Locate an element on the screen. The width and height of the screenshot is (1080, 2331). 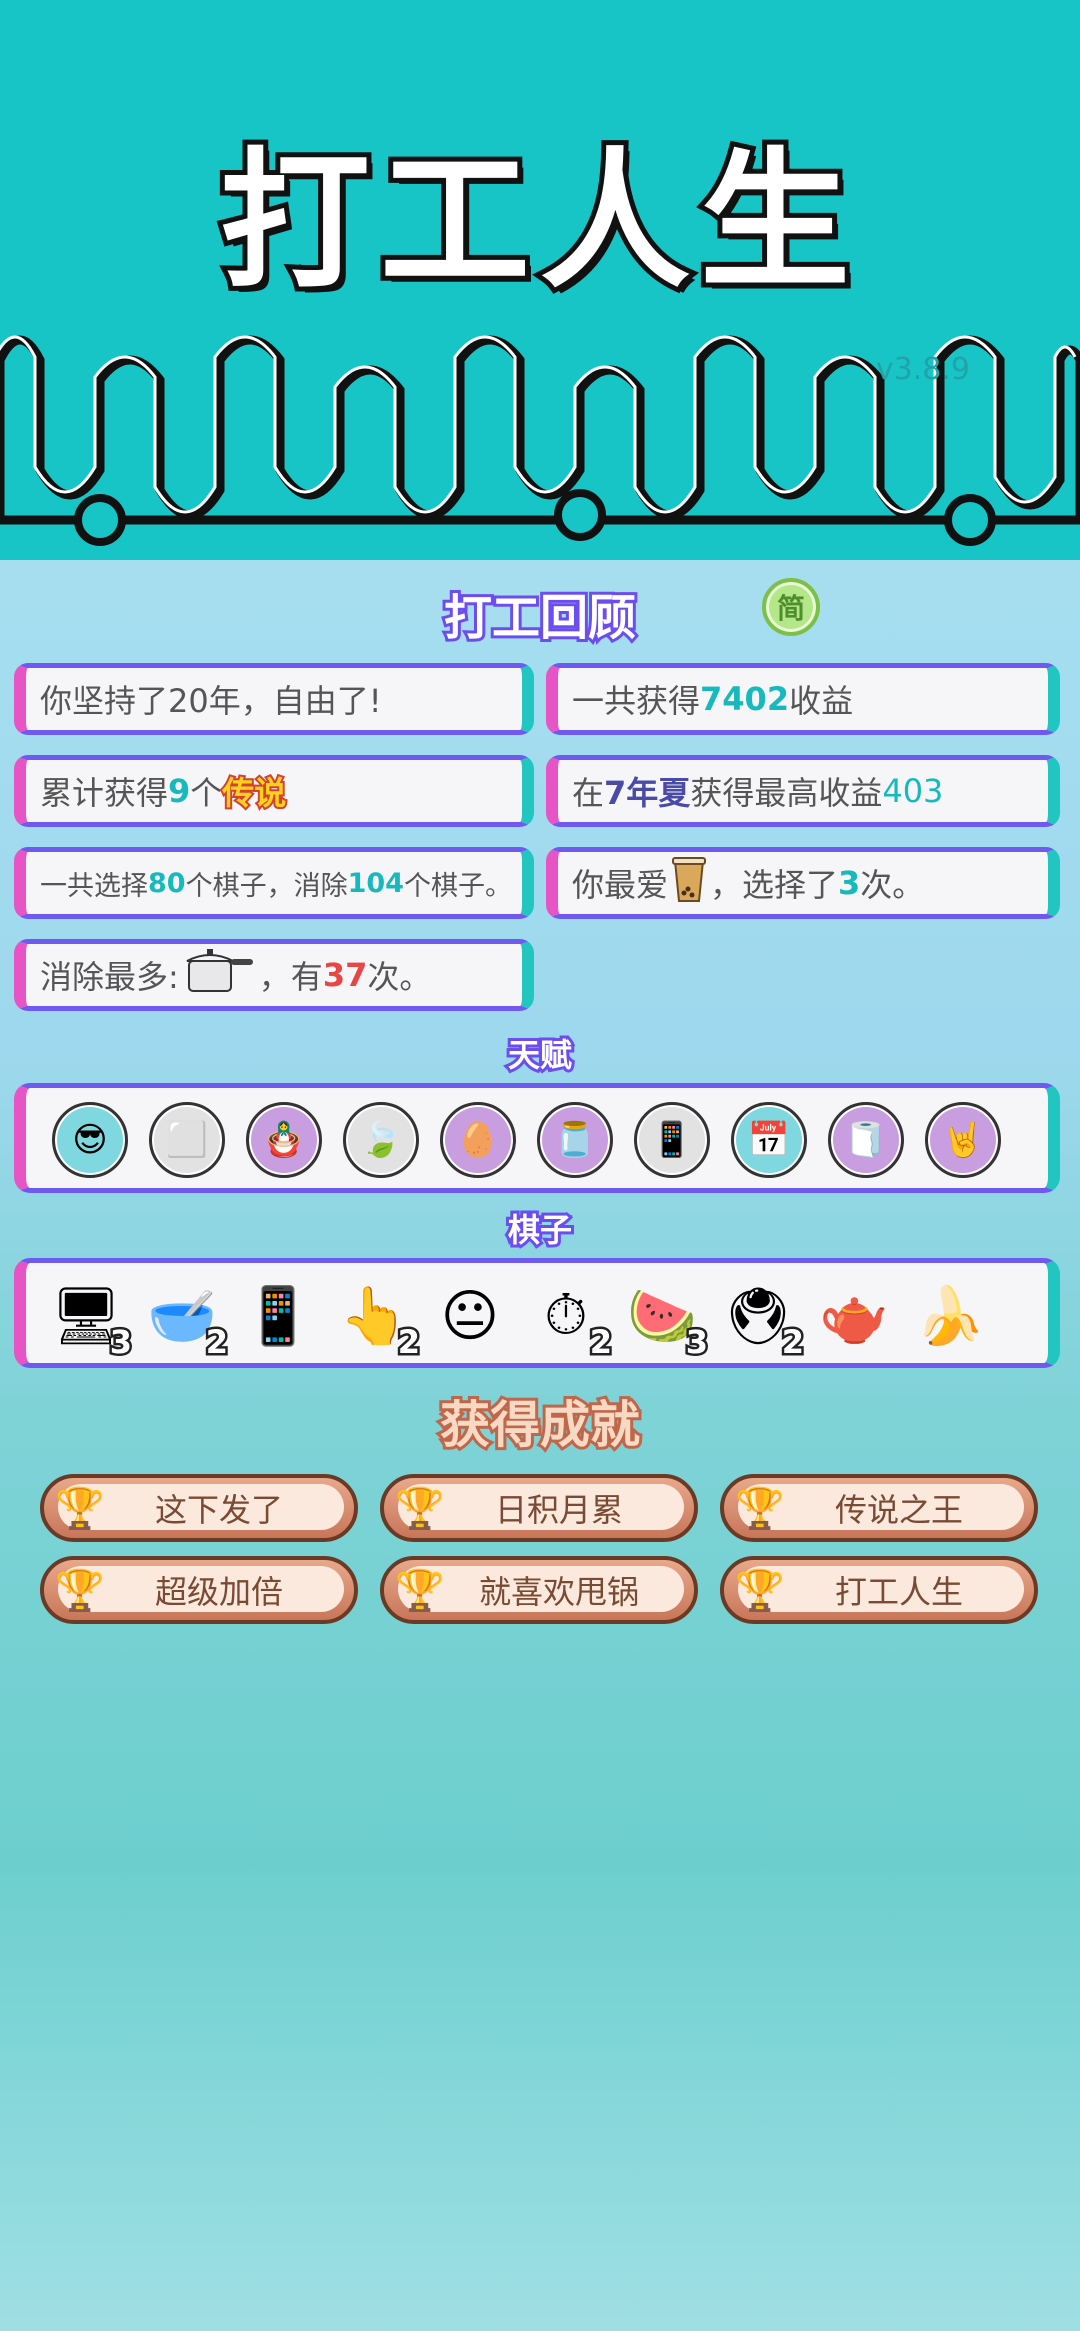
stat-card-max-income: 在 7年 夏 获得最高收益 403 is located at coordinates (803, 791).